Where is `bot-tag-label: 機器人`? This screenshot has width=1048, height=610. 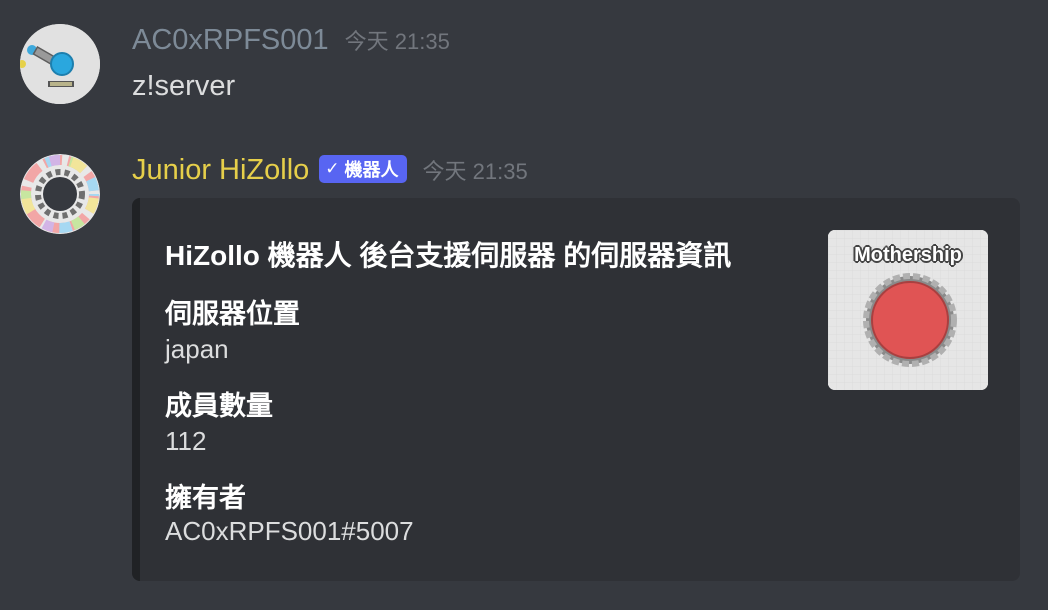
bot-tag-label: 機器人 is located at coordinates (371, 169).